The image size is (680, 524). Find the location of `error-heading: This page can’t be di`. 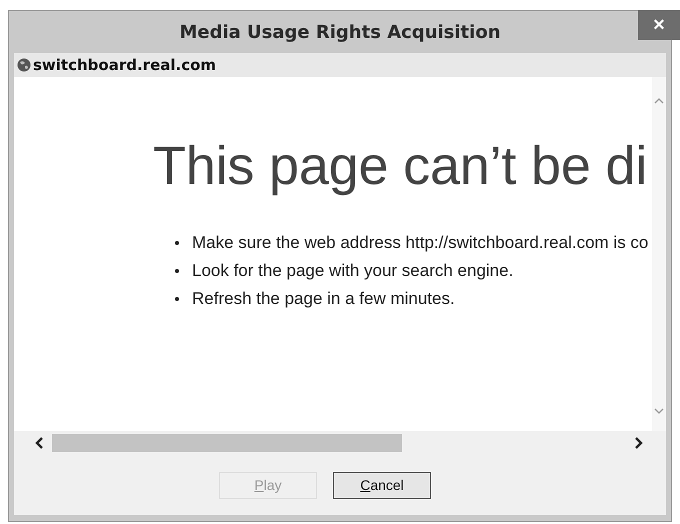

error-heading: This page can’t be di is located at coordinates (400, 166).